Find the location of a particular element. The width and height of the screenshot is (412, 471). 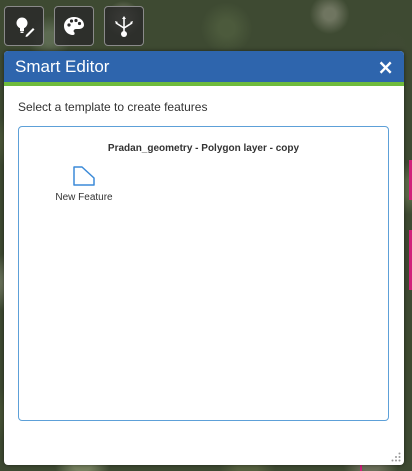

resize-handle-icon is located at coordinates (396, 457).